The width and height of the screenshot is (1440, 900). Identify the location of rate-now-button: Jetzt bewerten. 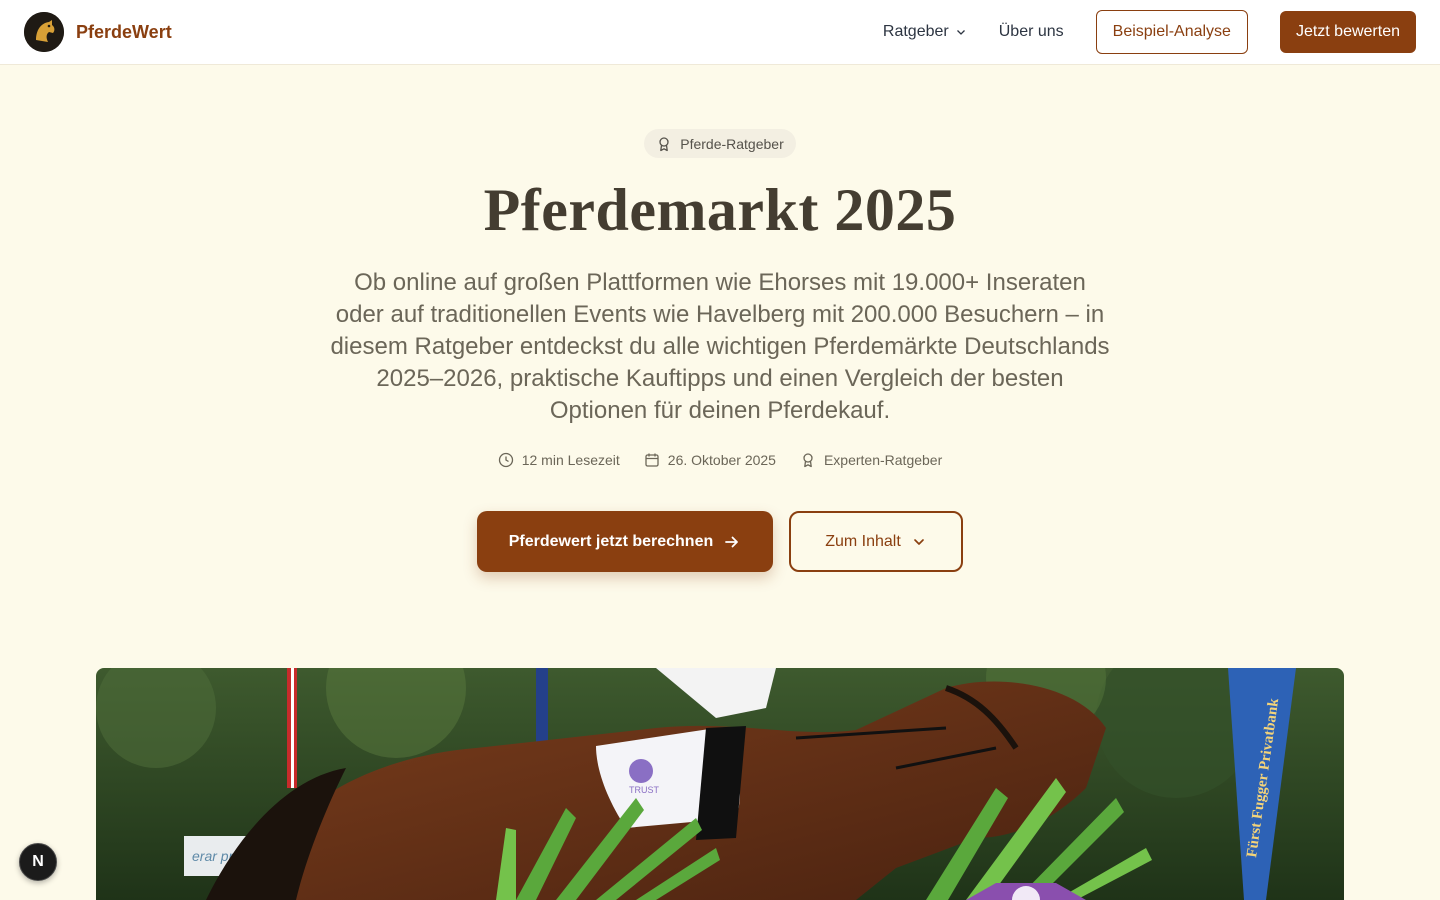
(1347, 32).